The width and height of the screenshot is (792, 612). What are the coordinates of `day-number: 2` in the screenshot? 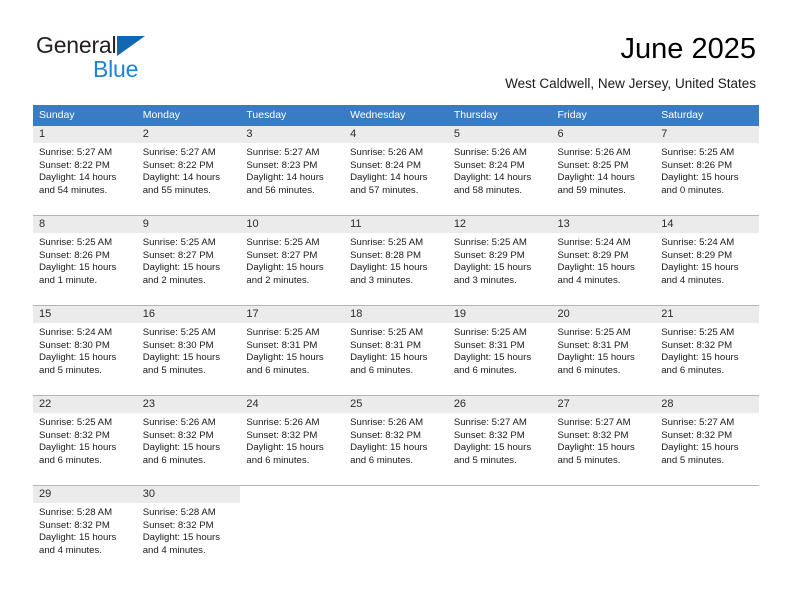 It's located at (188, 134).